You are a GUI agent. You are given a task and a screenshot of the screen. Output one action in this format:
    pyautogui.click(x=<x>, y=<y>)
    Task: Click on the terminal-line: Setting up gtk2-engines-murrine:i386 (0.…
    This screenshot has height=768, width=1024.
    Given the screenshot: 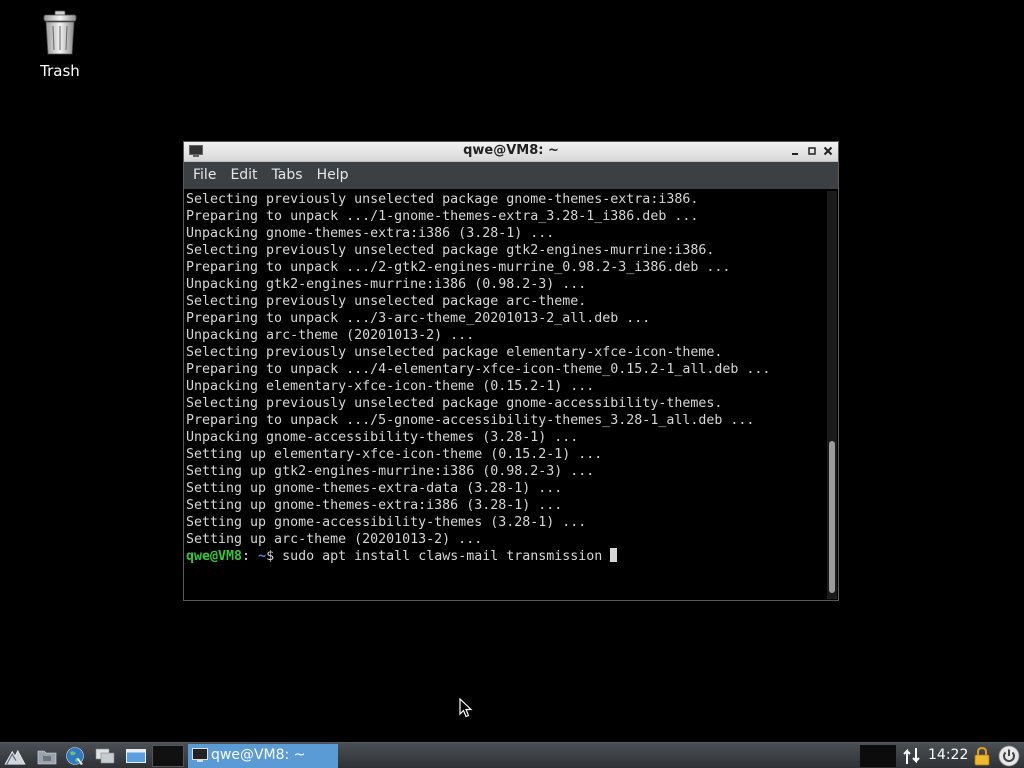 What is the action you would take?
    pyautogui.click(x=390, y=471)
    